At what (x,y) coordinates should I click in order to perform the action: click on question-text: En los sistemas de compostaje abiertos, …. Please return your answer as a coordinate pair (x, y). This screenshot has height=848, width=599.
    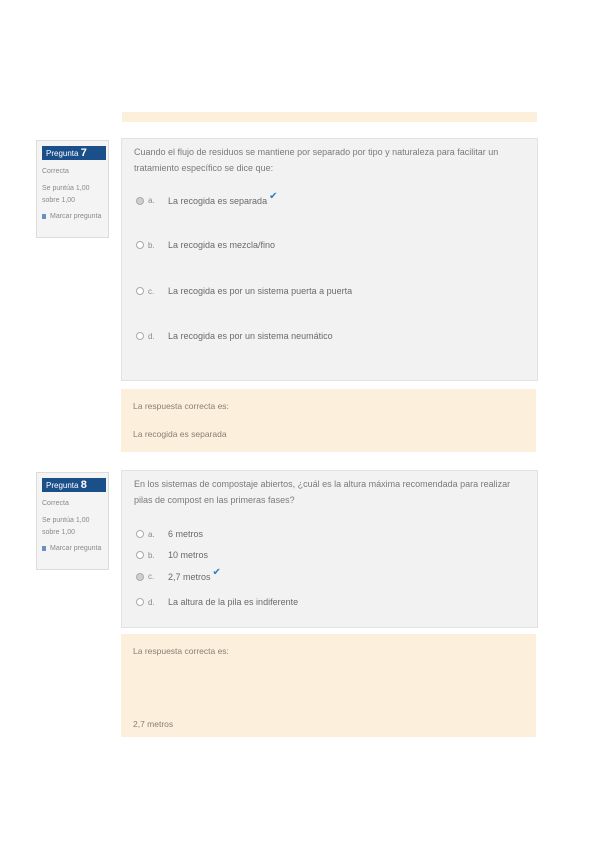
    Looking at the image, I should click on (322, 492).